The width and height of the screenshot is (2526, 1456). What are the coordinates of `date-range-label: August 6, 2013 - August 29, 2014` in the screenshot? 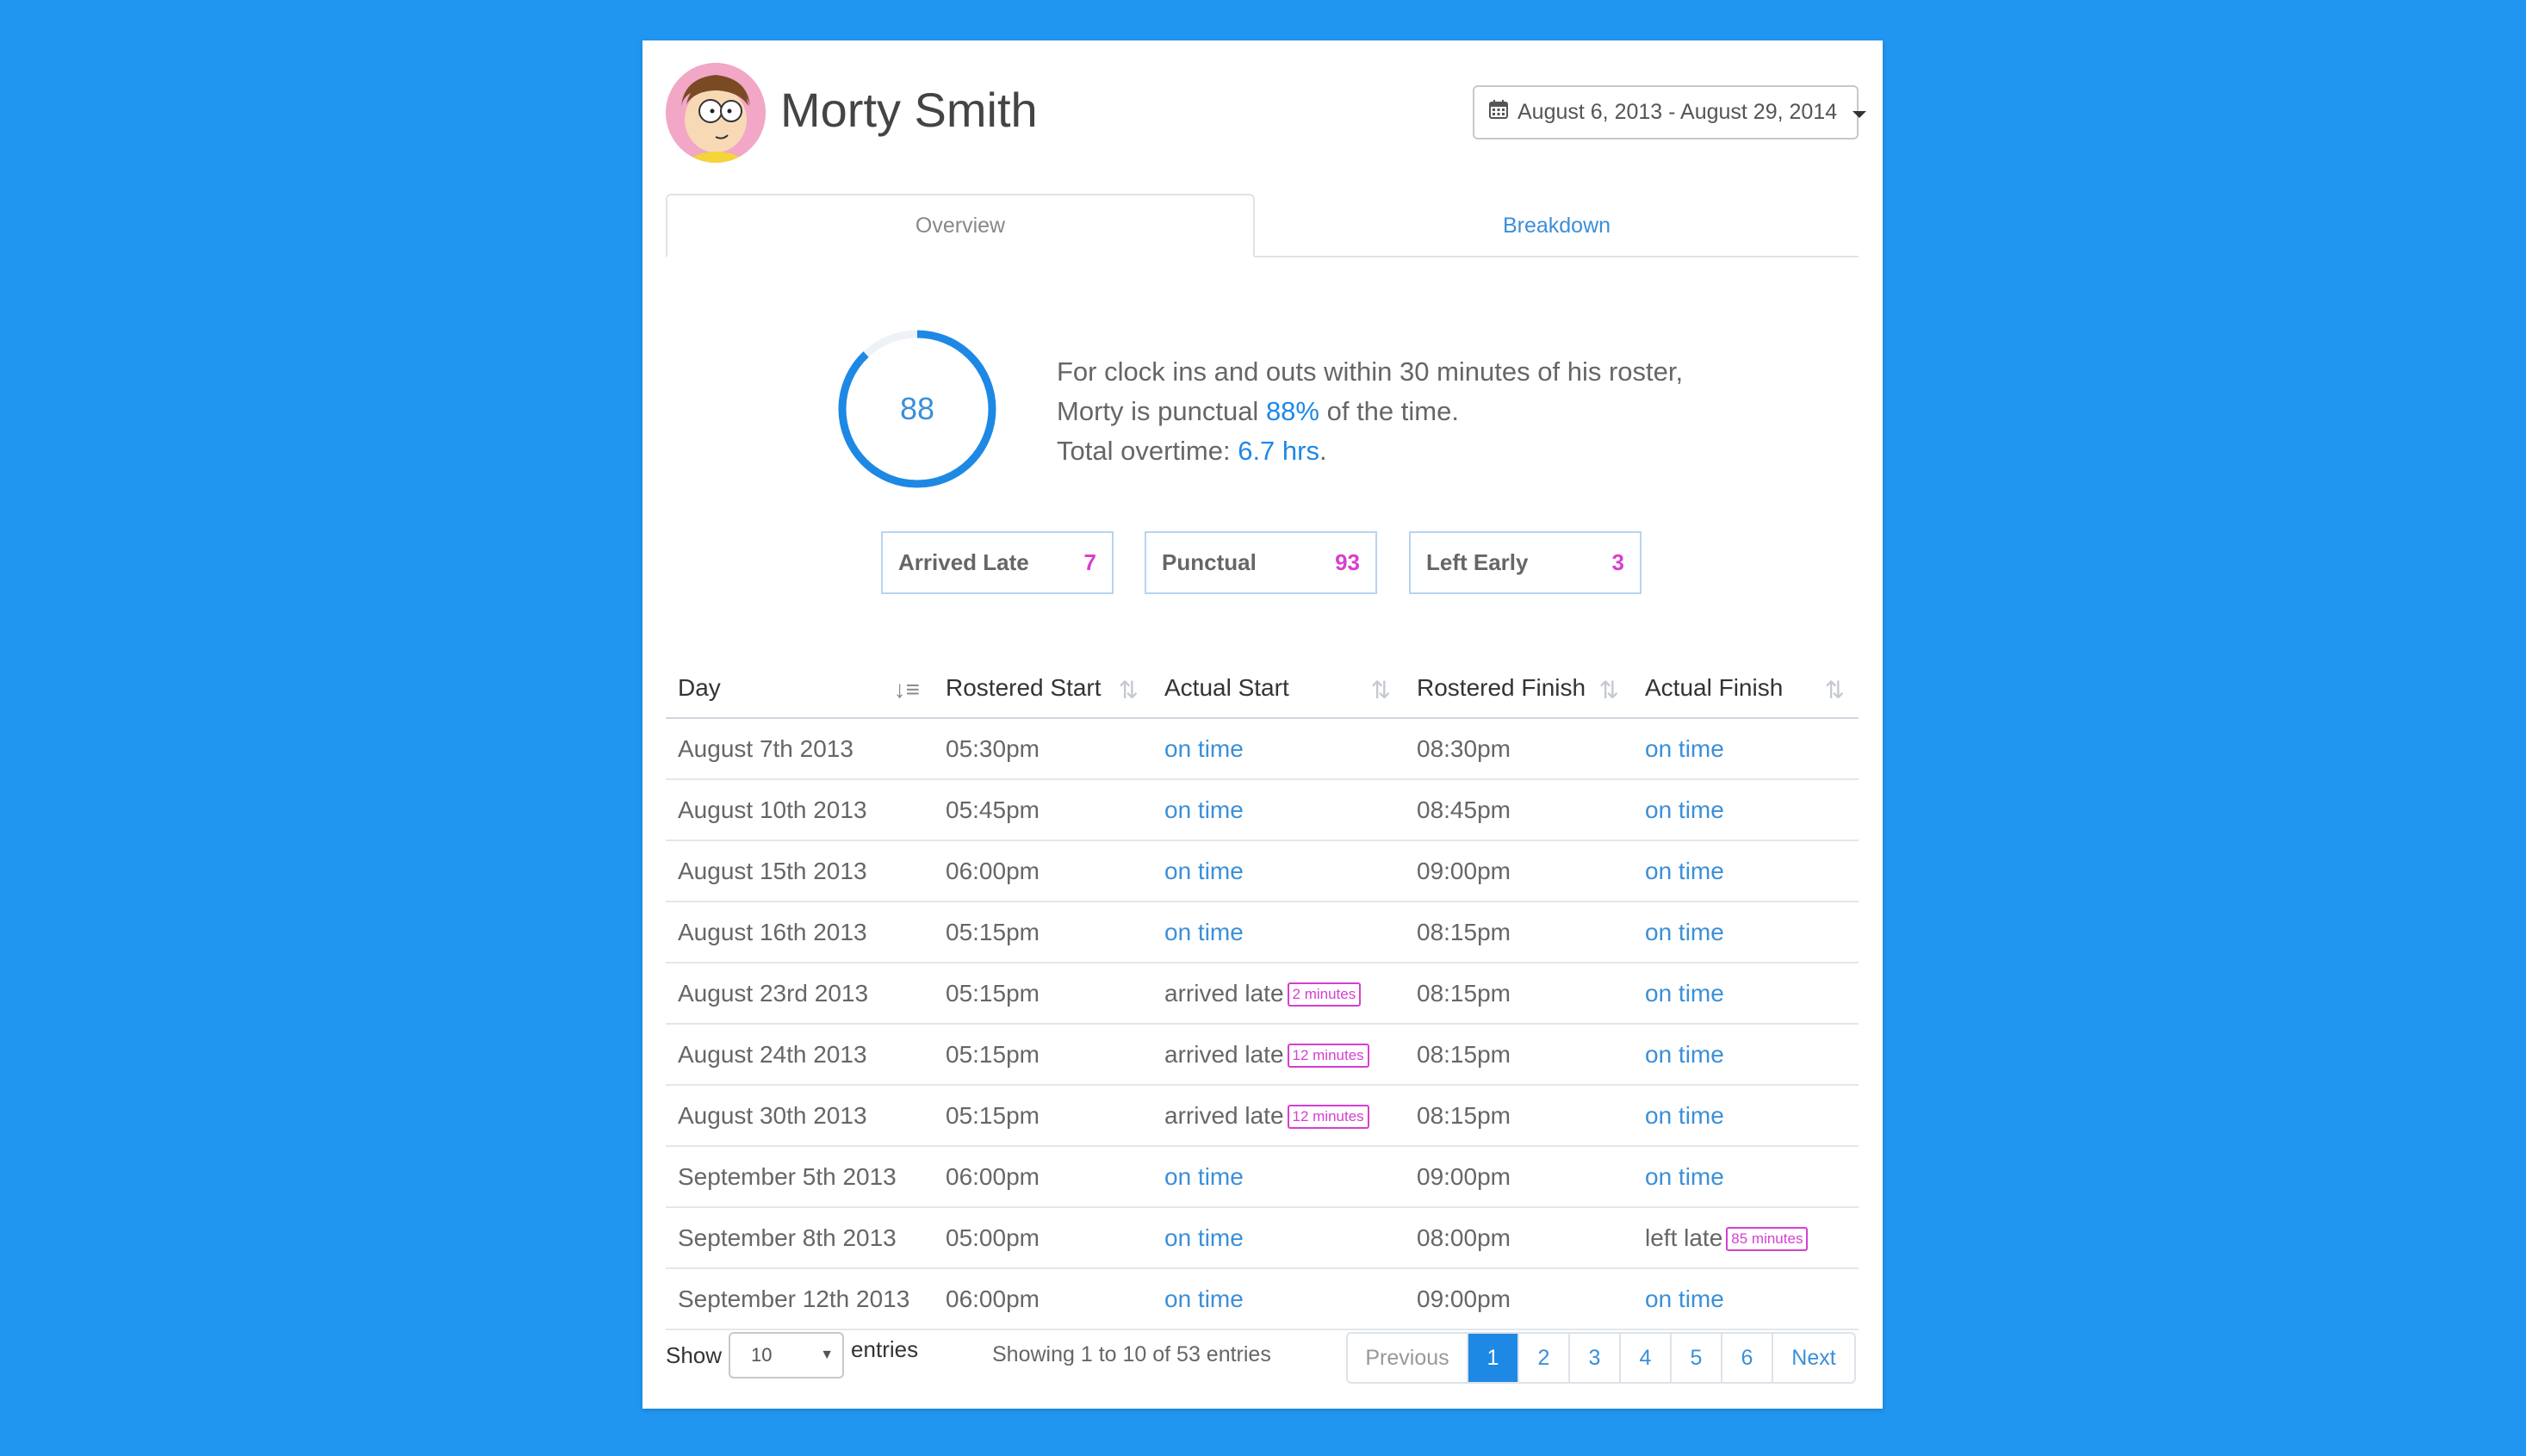 It's located at (1677, 112).